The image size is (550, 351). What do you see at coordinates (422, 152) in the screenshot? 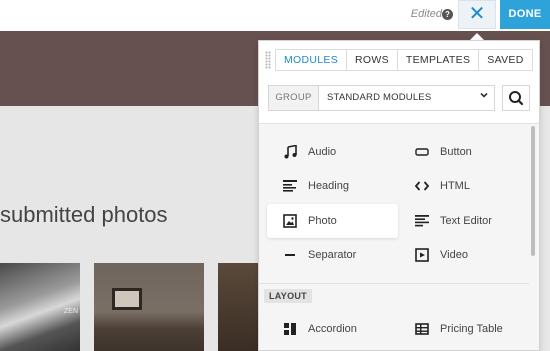
I see `button-icon` at bounding box center [422, 152].